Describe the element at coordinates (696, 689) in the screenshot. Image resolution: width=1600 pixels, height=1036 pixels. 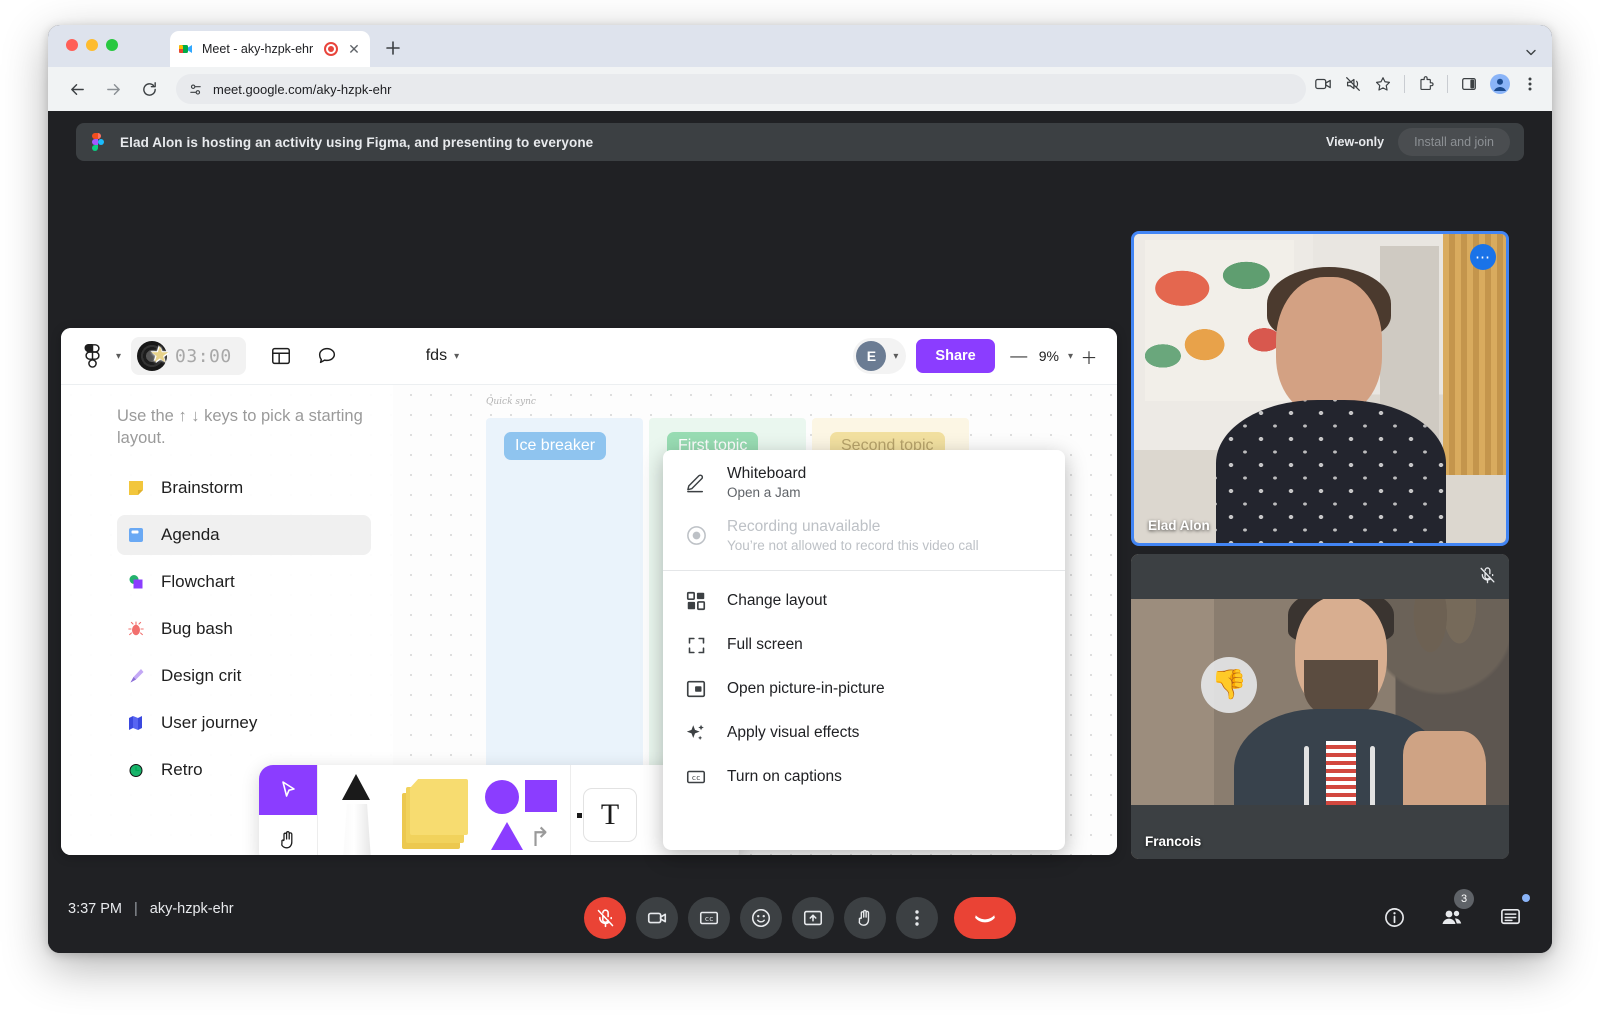
I see `picture-in-picture-icon` at that location.